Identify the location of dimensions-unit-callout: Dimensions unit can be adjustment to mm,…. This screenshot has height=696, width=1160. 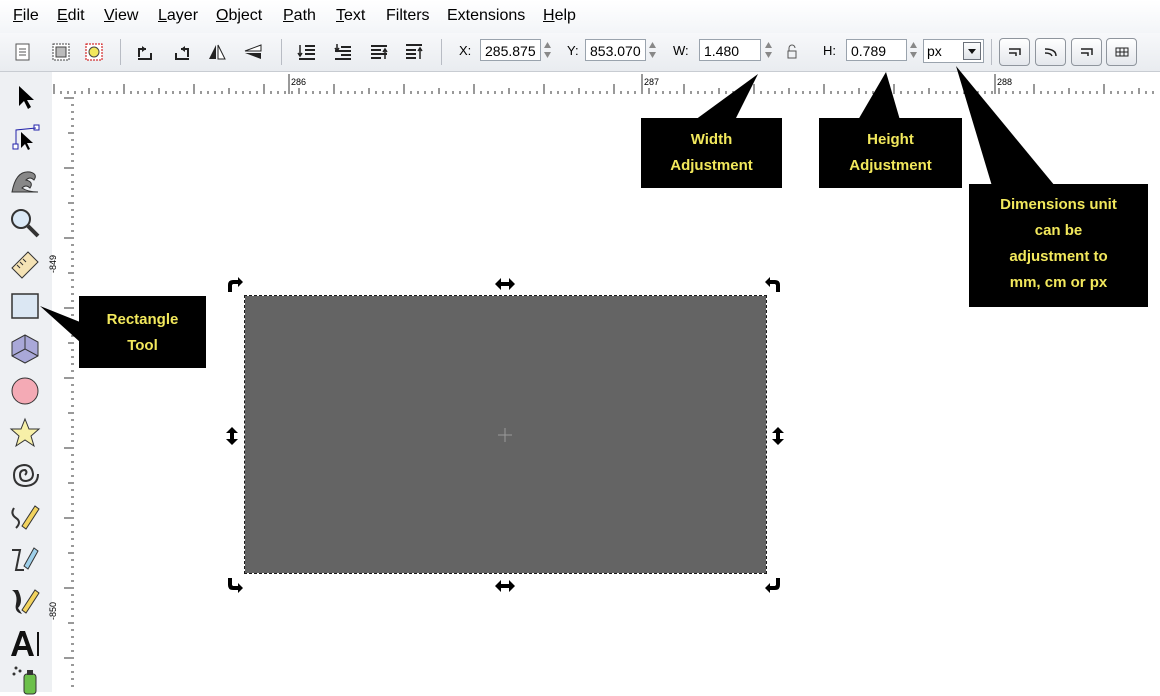
(1058, 245).